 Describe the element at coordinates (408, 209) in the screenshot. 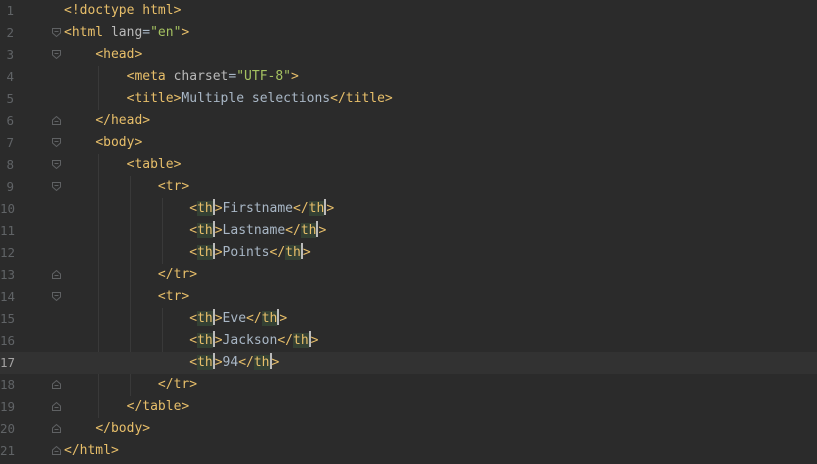

I see `code-line: 10 <th >Firstname</th >` at that location.